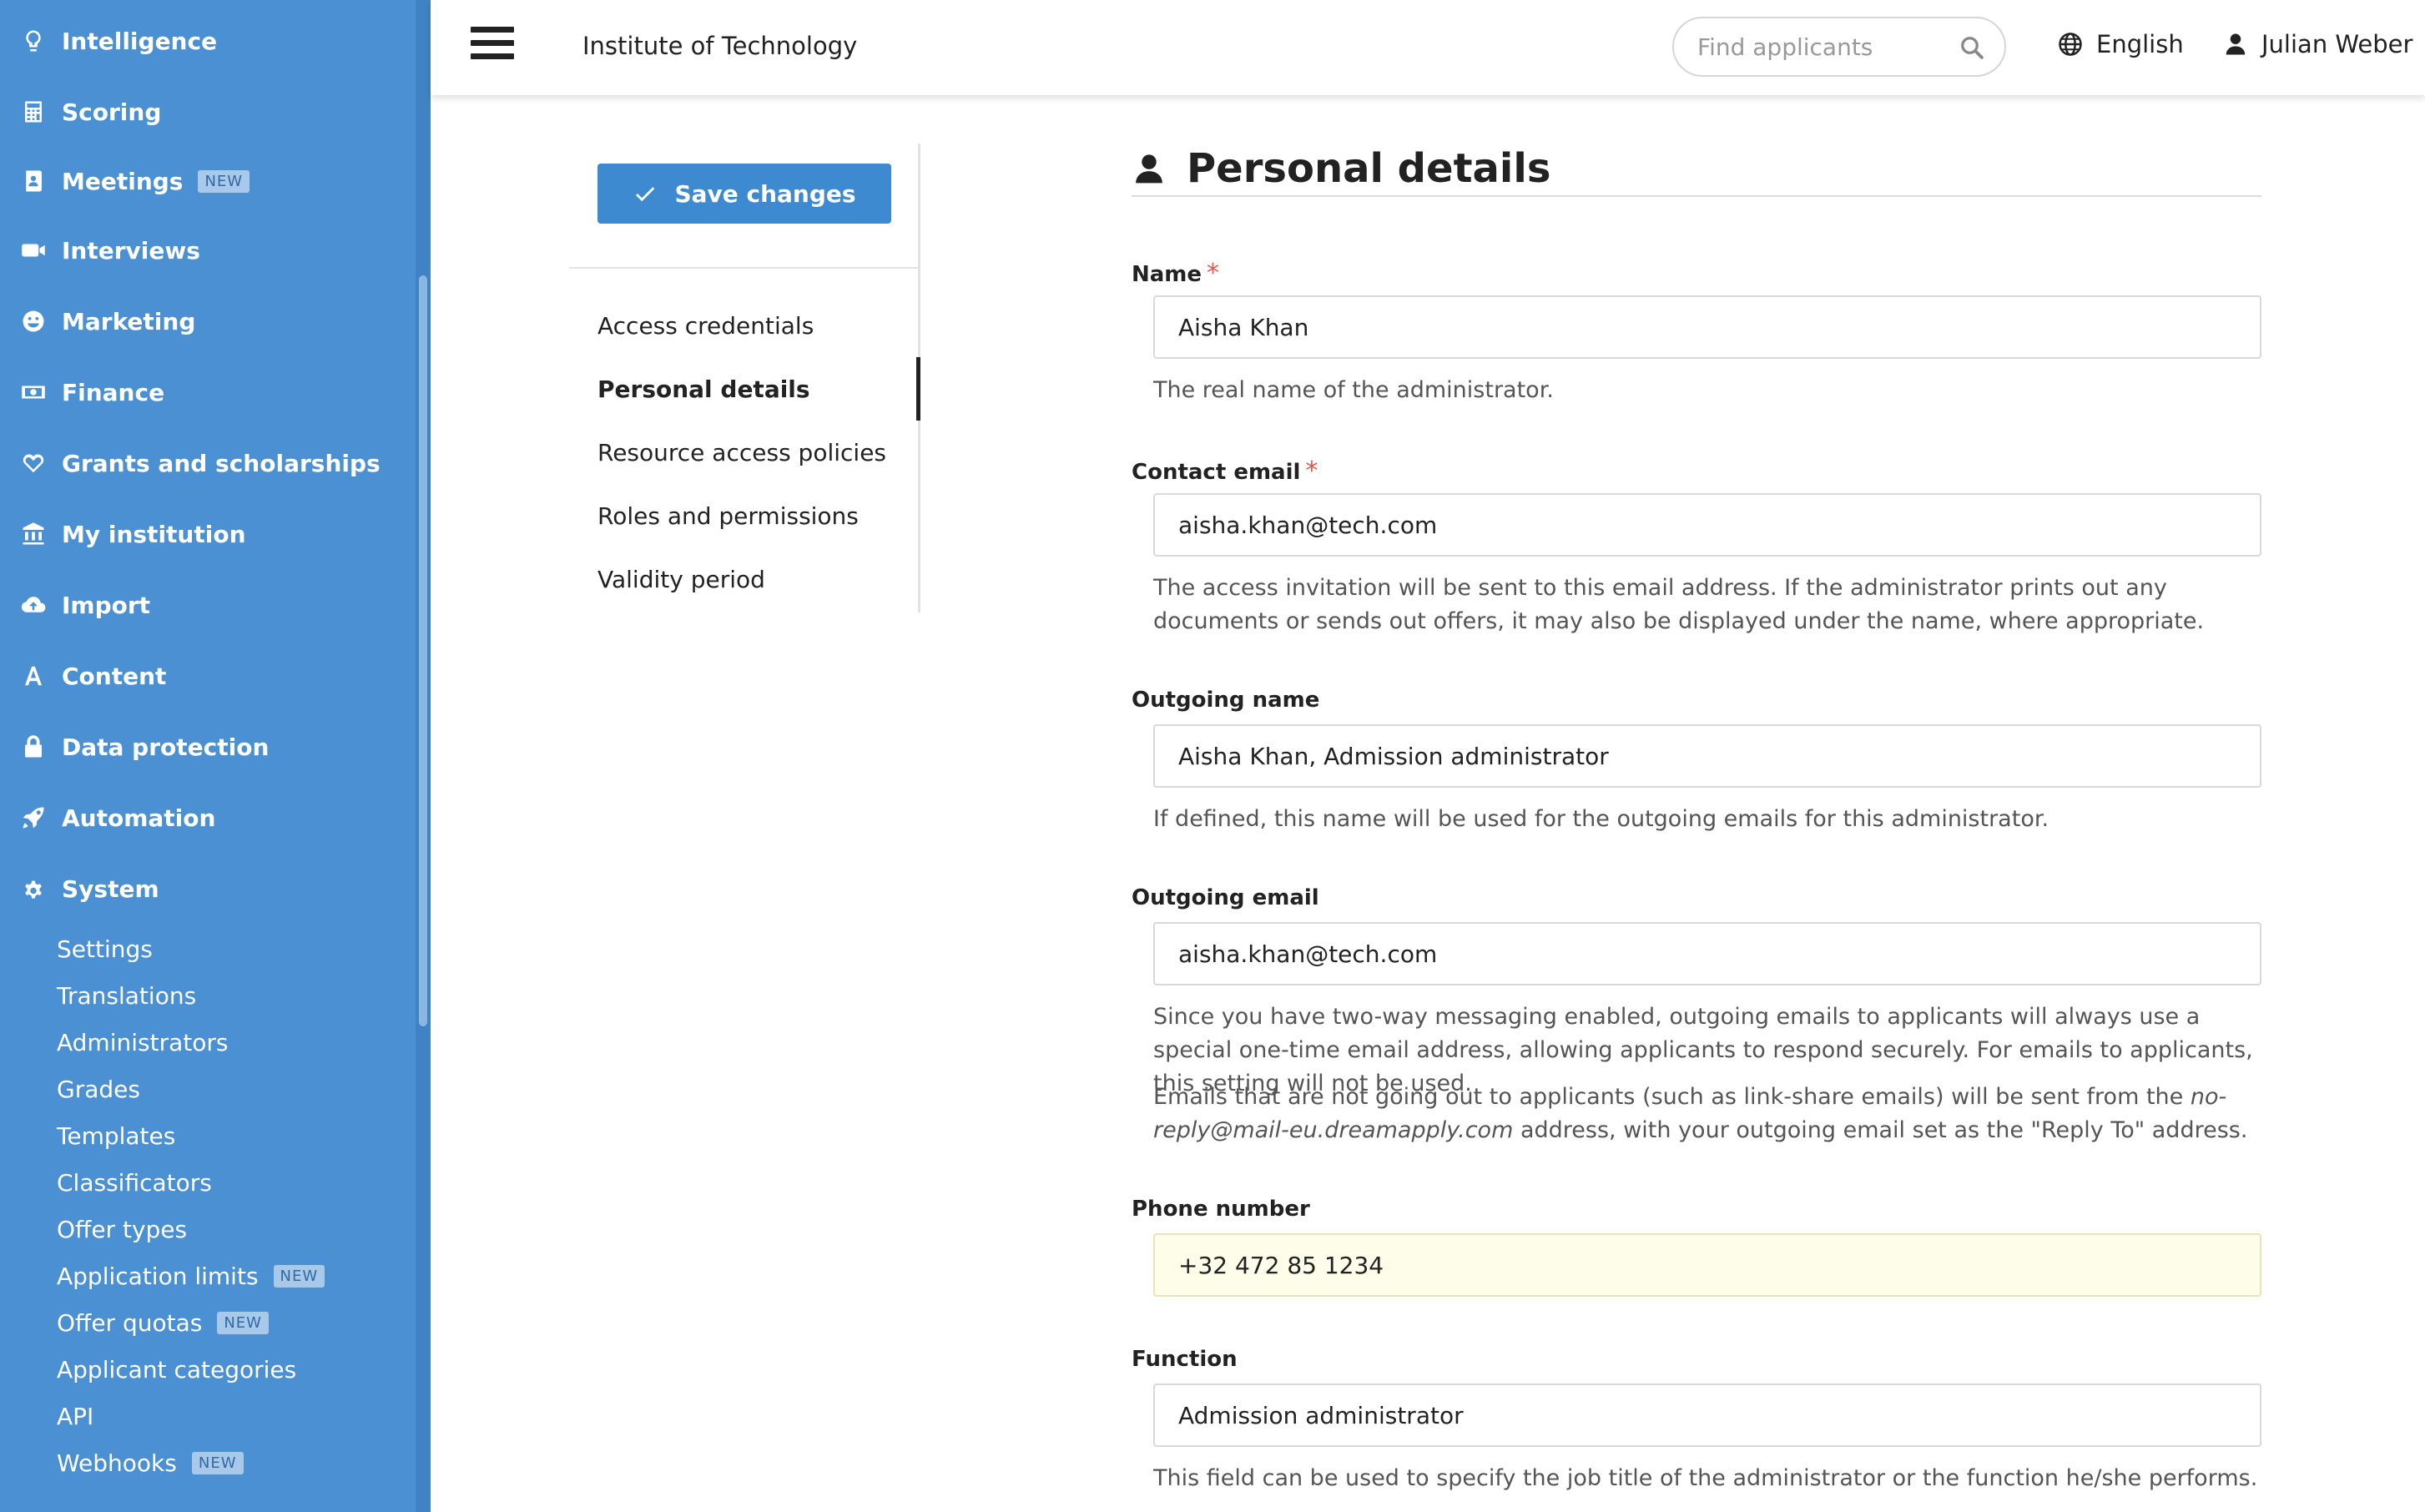 This screenshot has height=1512, width=2425. What do you see at coordinates (107, 321) in the screenshot?
I see `sidebar-item-marketing: Marketing` at bounding box center [107, 321].